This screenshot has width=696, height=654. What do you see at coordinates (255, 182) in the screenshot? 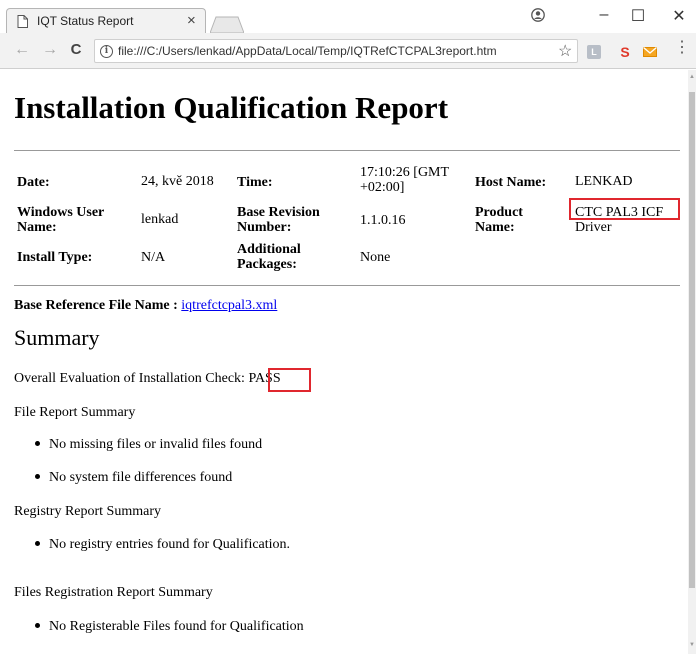
I see `time-label: Time:` at bounding box center [255, 182].